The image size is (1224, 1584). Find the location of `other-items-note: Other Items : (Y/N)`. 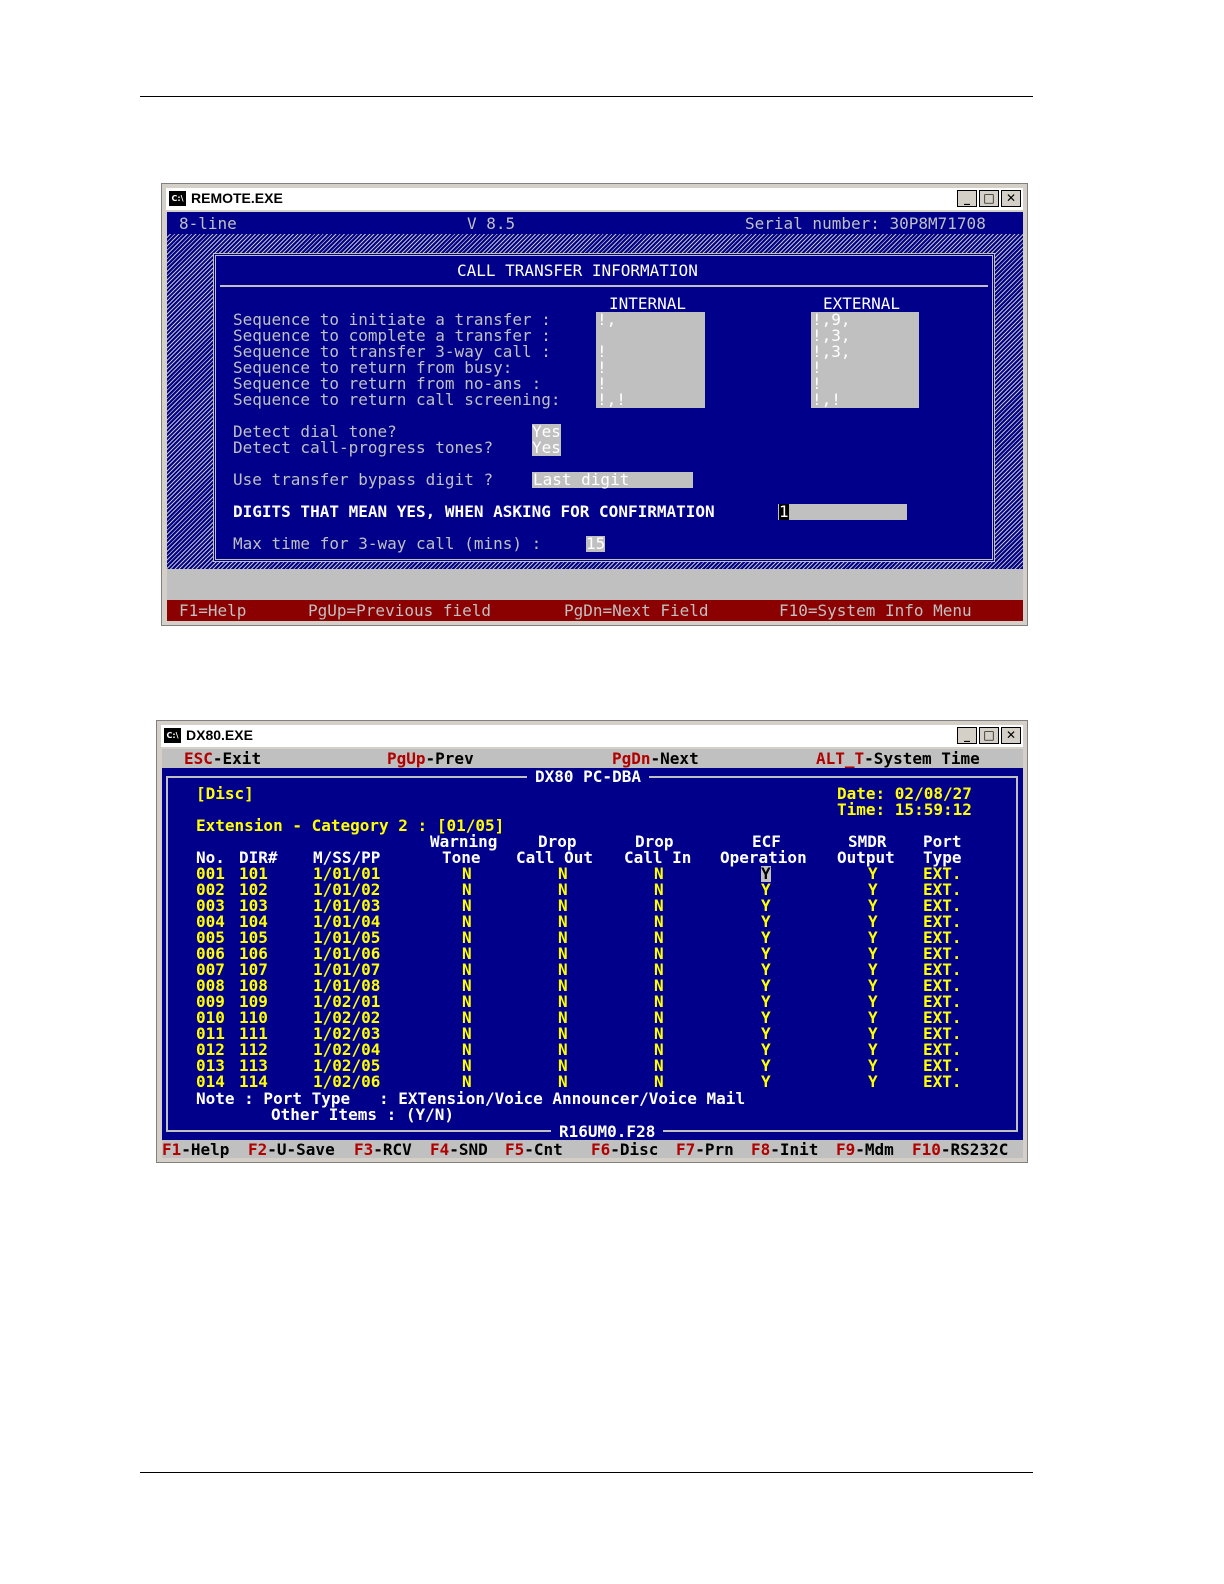

other-items-note: Other Items : (Y/N) is located at coordinates (363, 1114).